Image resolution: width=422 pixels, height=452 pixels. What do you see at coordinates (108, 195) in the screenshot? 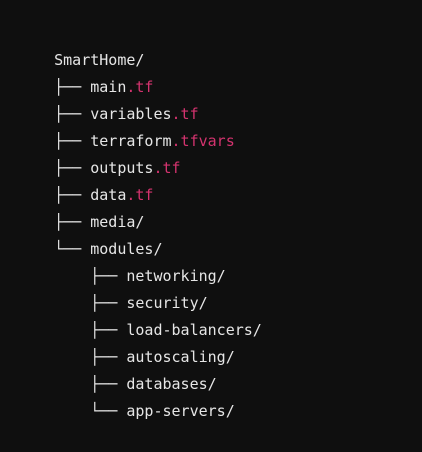
I see `tree-item-name: data` at bounding box center [108, 195].